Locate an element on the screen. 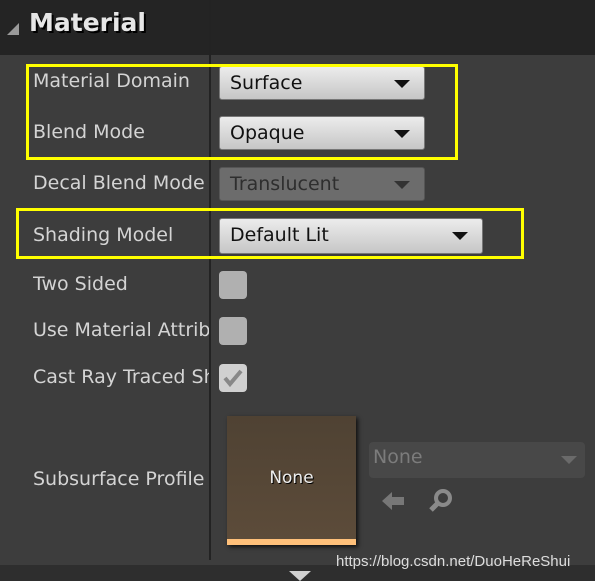 Image resolution: width=595 pixels, height=581 pixels. use-material-attributes-label: Use Material Attributes is located at coordinates (121, 330).